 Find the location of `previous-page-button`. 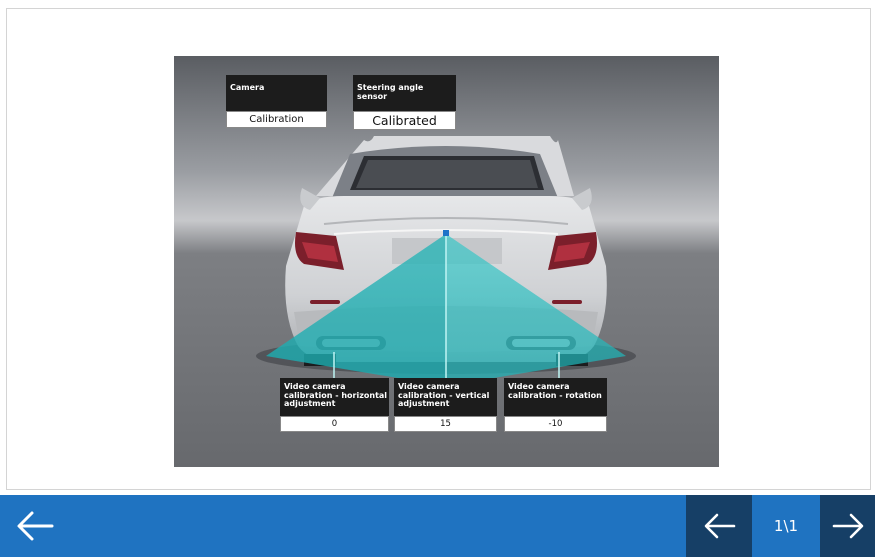

previous-page-button is located at coordinates (719, 526).